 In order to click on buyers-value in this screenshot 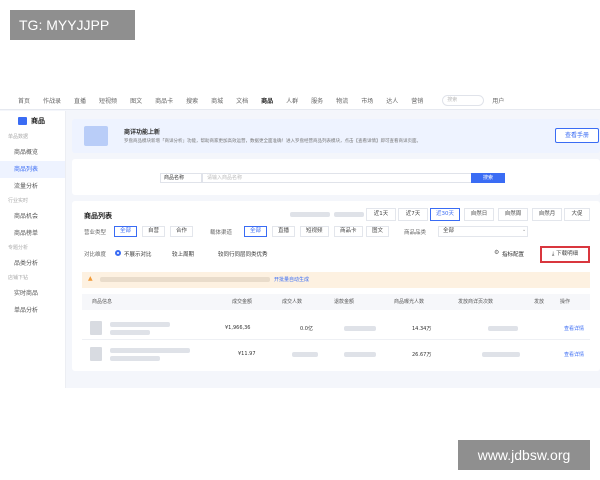, I will do `click(305, 354)`.